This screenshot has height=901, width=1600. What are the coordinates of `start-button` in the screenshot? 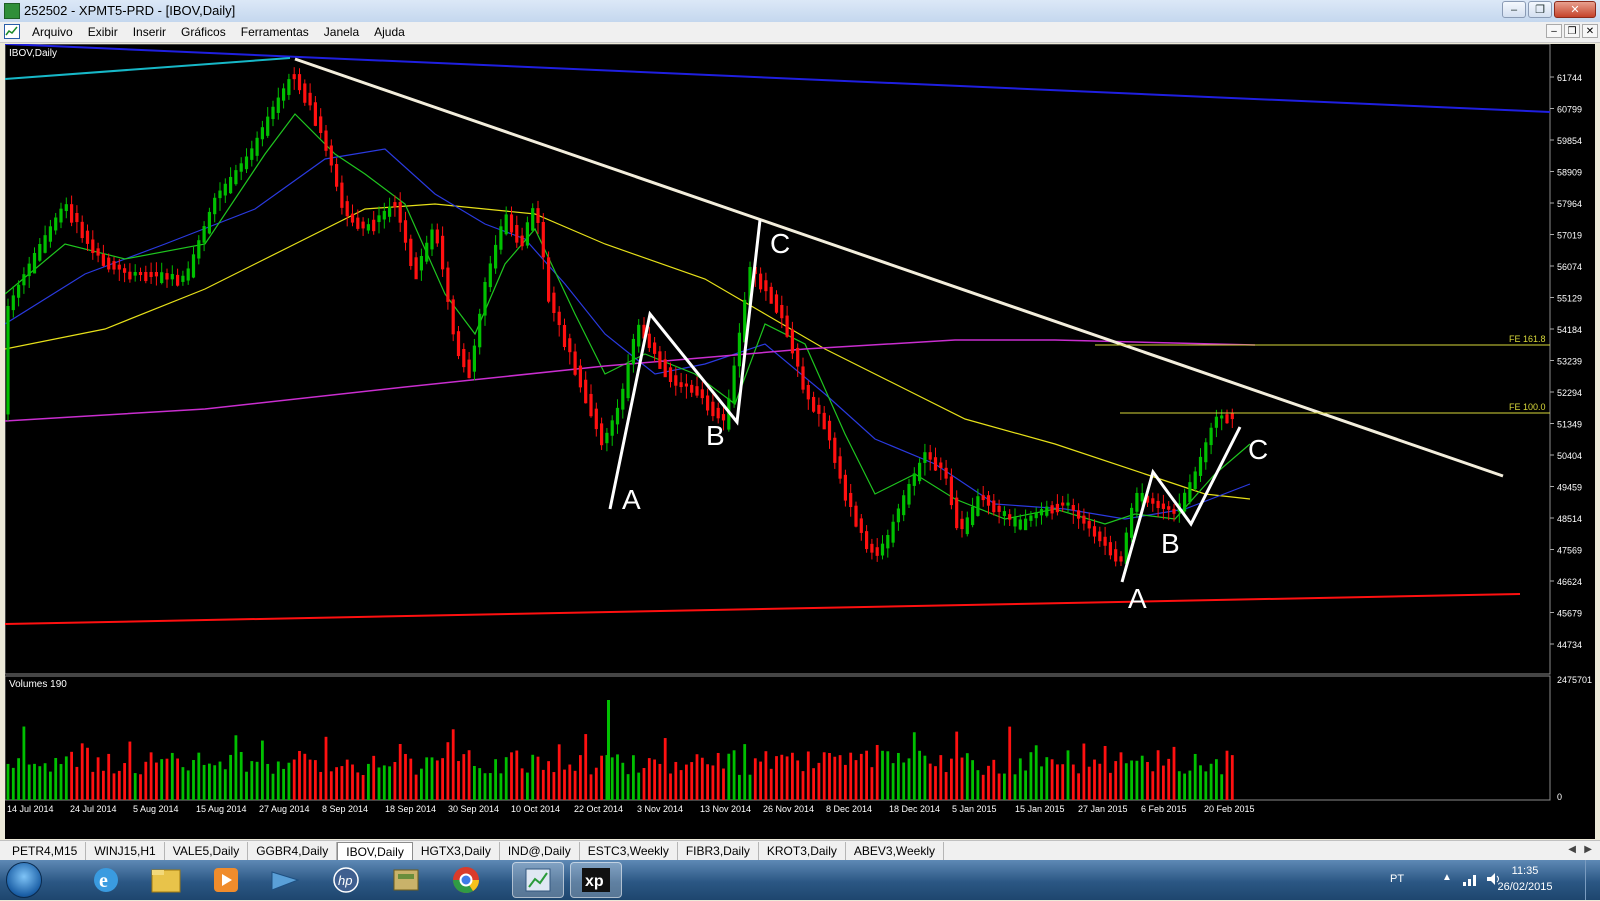 It's located at (24, 880).